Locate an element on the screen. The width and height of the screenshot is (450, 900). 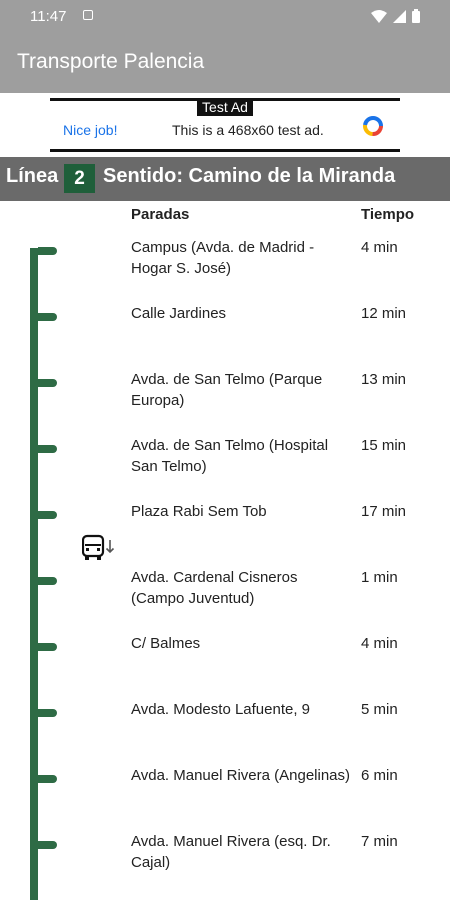
status-time: 11:47 is located at coordinates (48, 16).